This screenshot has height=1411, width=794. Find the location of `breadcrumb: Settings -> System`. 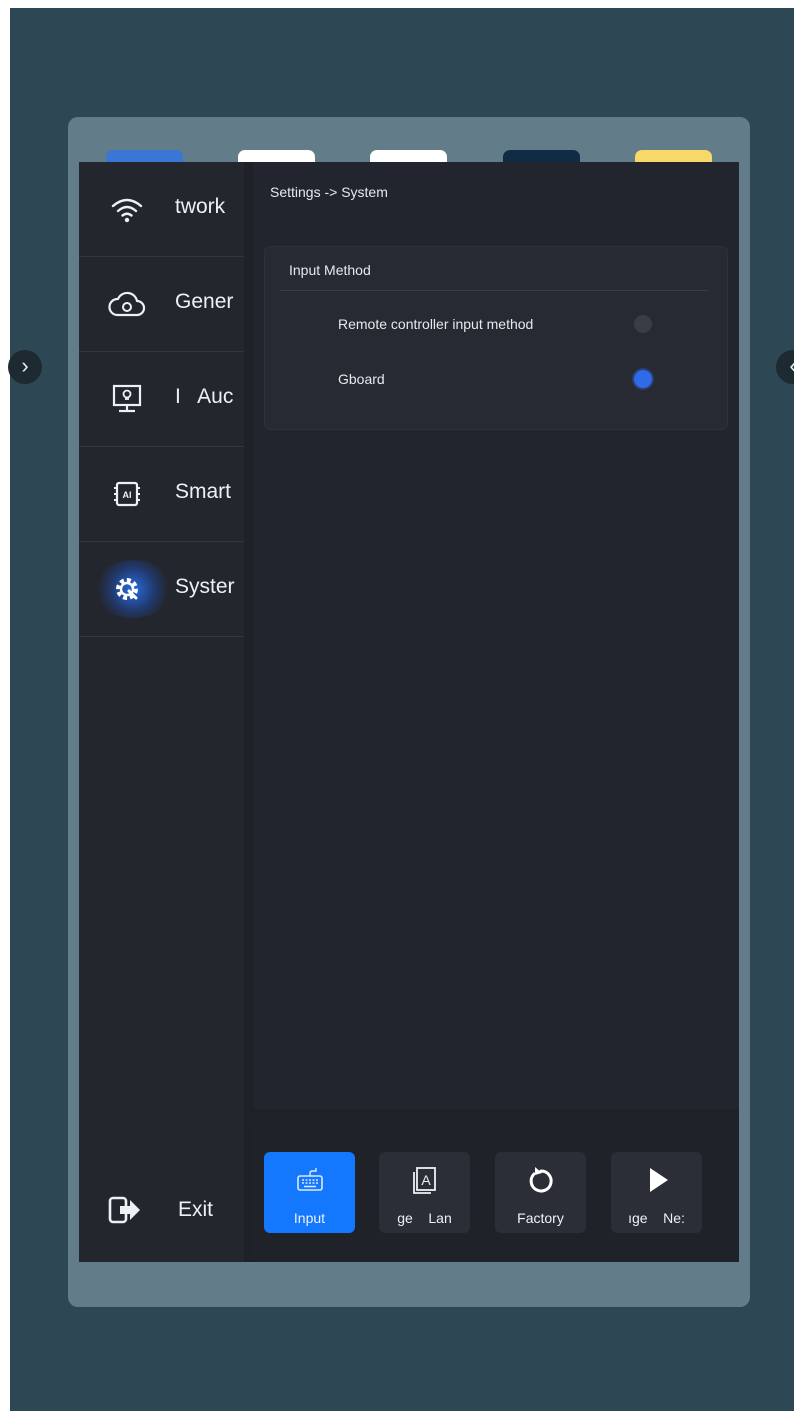

breadcrumb: Settings -> System is located at coordinates (329, 192).